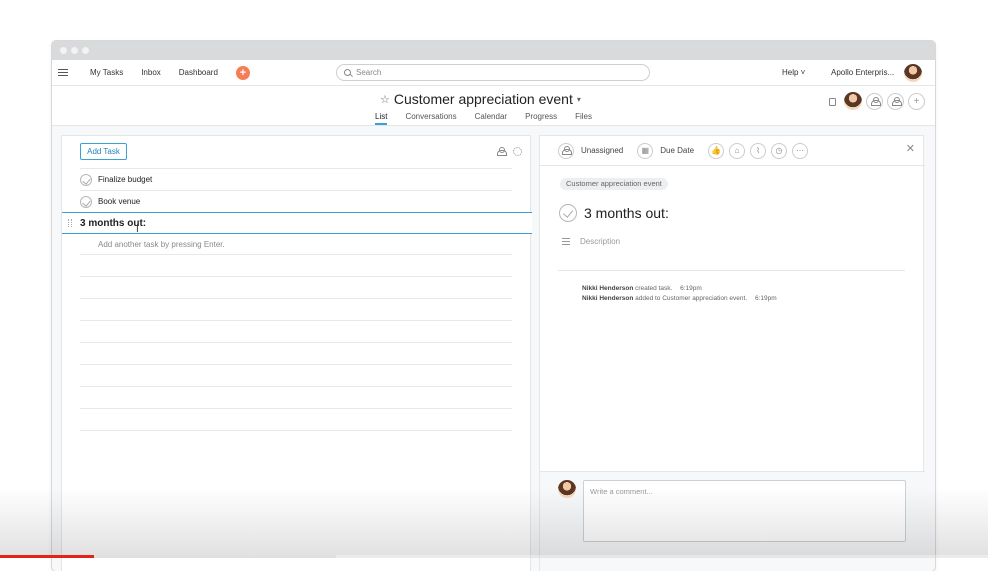  I want to click on description-icon, so click(566, 241).